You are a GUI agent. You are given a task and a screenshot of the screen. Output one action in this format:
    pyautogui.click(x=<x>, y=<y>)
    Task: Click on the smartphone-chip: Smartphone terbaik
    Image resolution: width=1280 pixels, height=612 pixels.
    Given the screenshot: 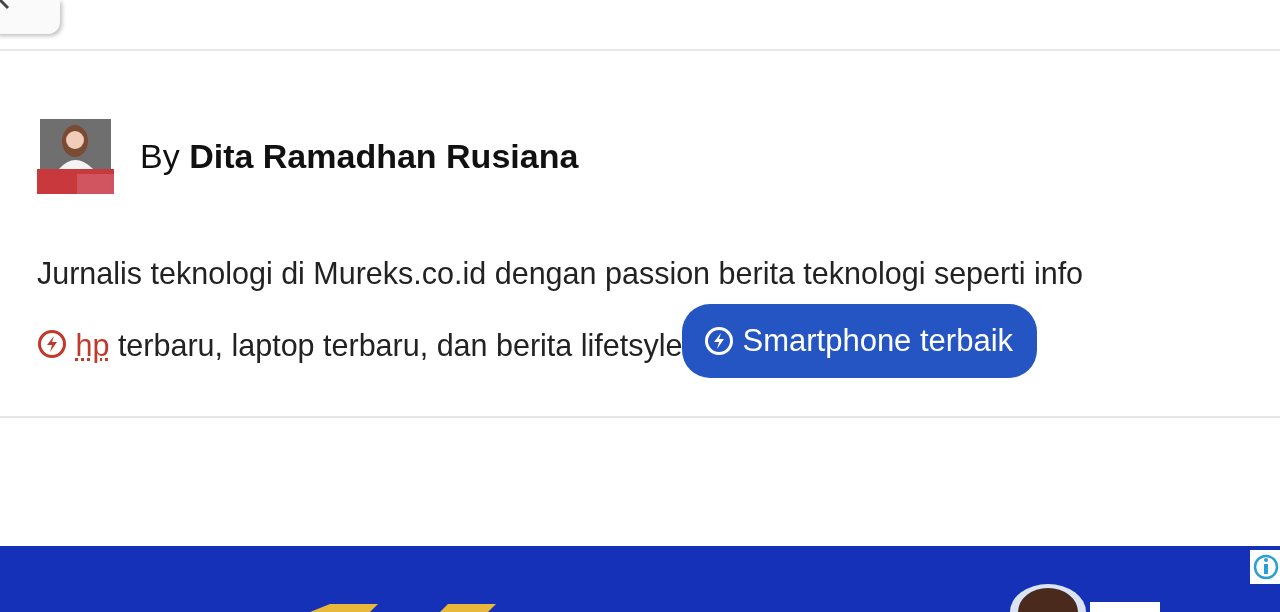 What is the action you would take?
    pyautogui.click(x=860, y=341)
    